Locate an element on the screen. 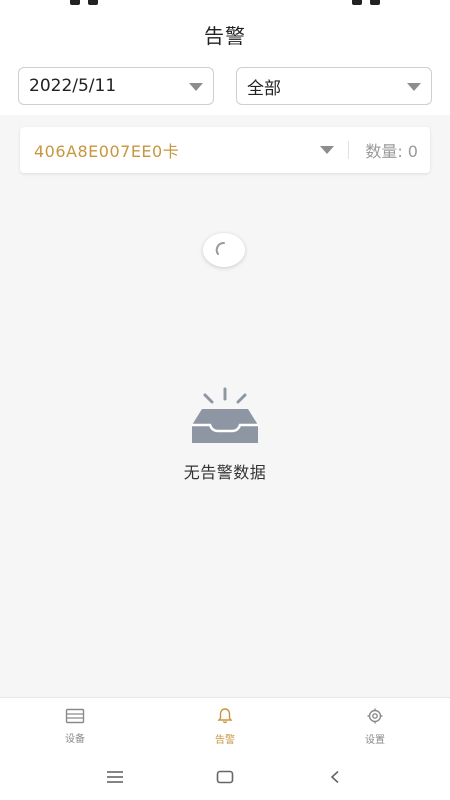 This screenshot has width=450, height=800. spinner-icon is located at coordinates (220, 248).